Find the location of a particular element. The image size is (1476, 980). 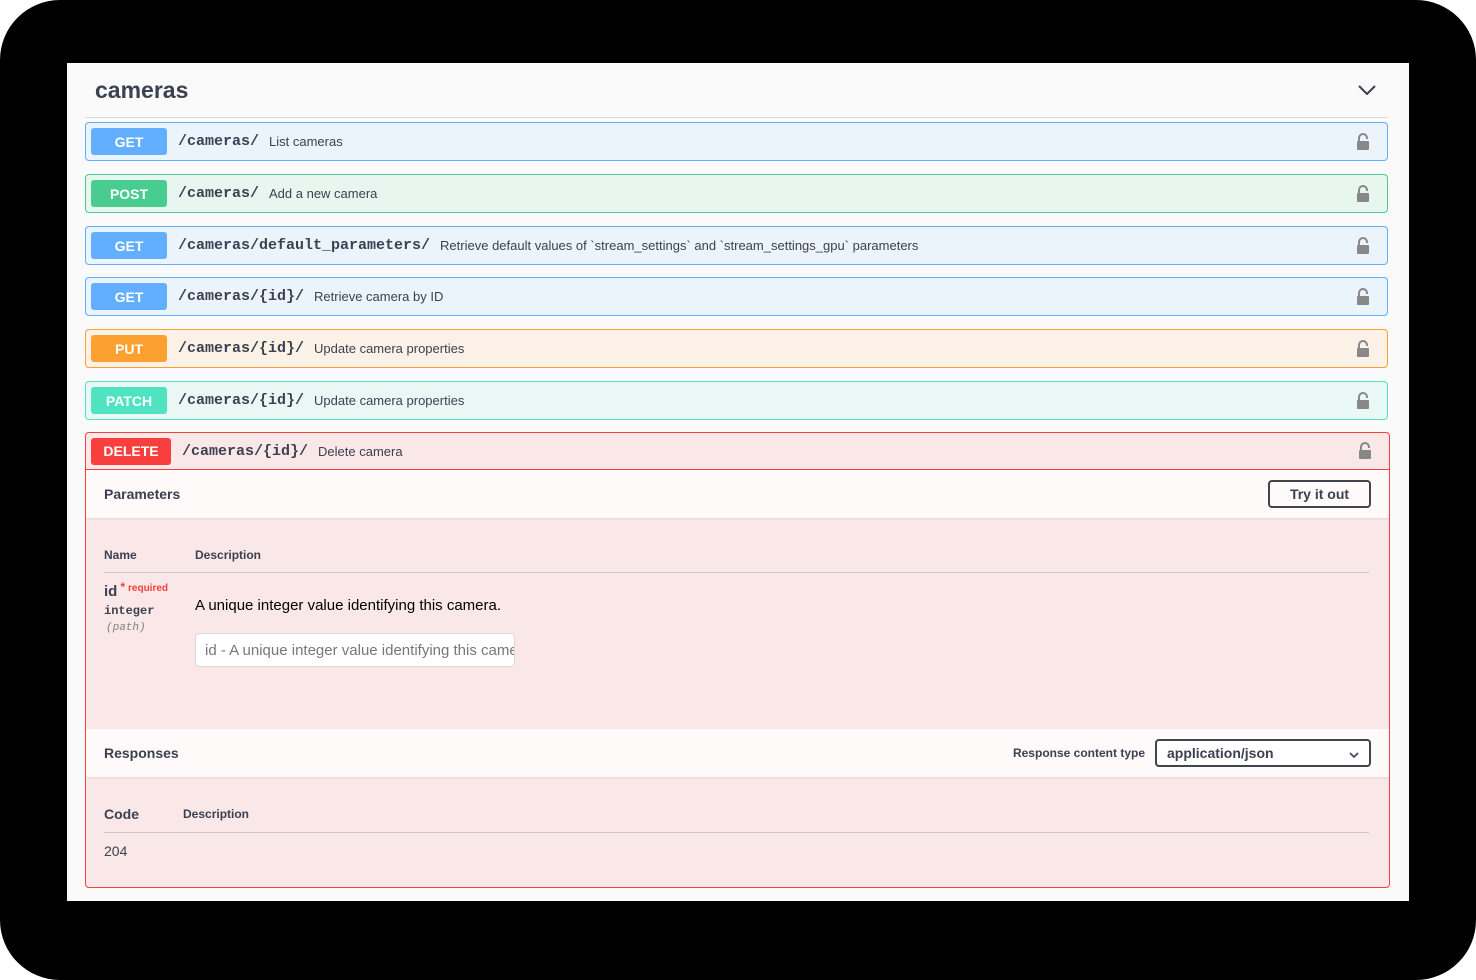

param-col-name: Name is located at coordinates (120, 555).